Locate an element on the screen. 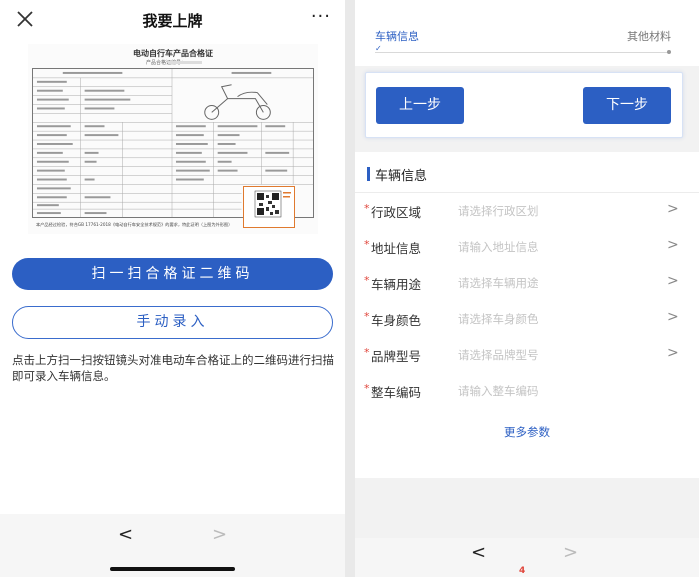 Image resolution: width=699 pixels, height=577 pixels. certificate-number-redacted is located at coordinates (185, 62).